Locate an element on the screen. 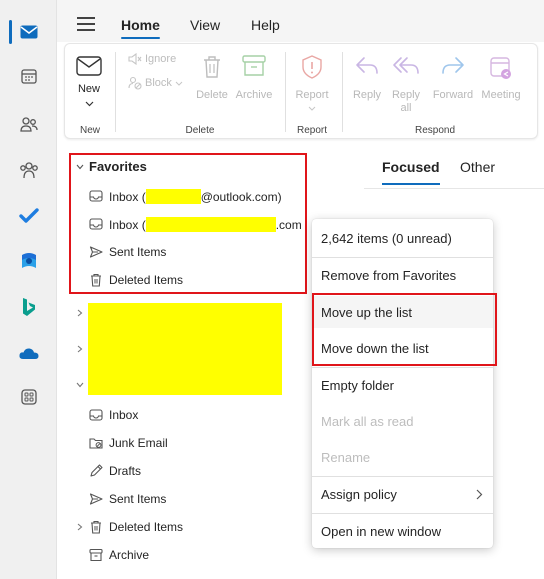 The height and width of the screenshot is (579, 544). empty-folder-item: Empty folder is located at coordinates (402, 385).